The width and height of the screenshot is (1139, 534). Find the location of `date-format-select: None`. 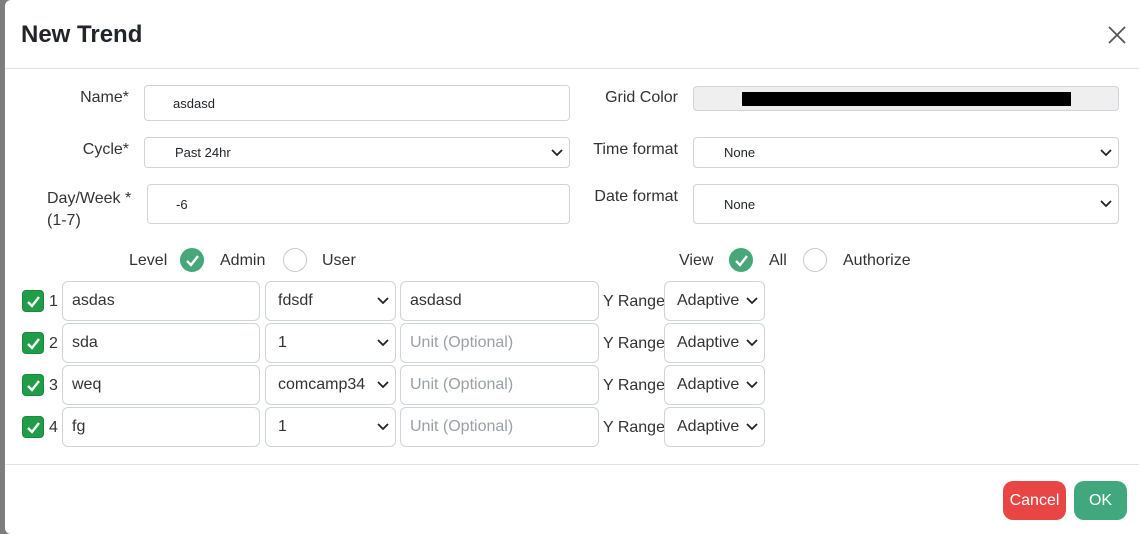

date-format-select: None is located at coordinates (906, 204).